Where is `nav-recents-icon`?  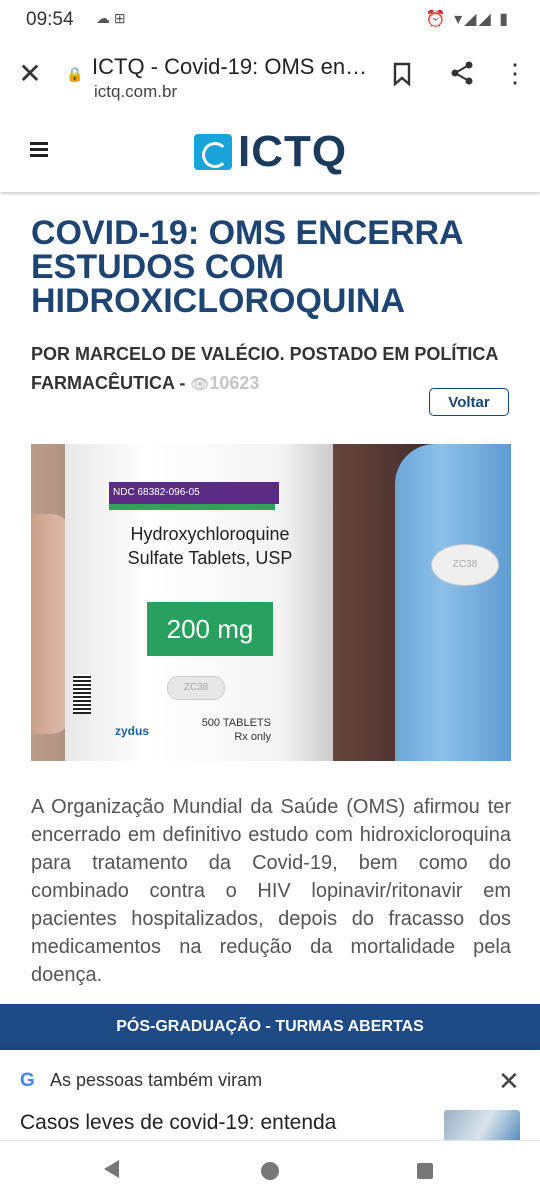 nav-recents-icon is located at coordinates (425, 1171).